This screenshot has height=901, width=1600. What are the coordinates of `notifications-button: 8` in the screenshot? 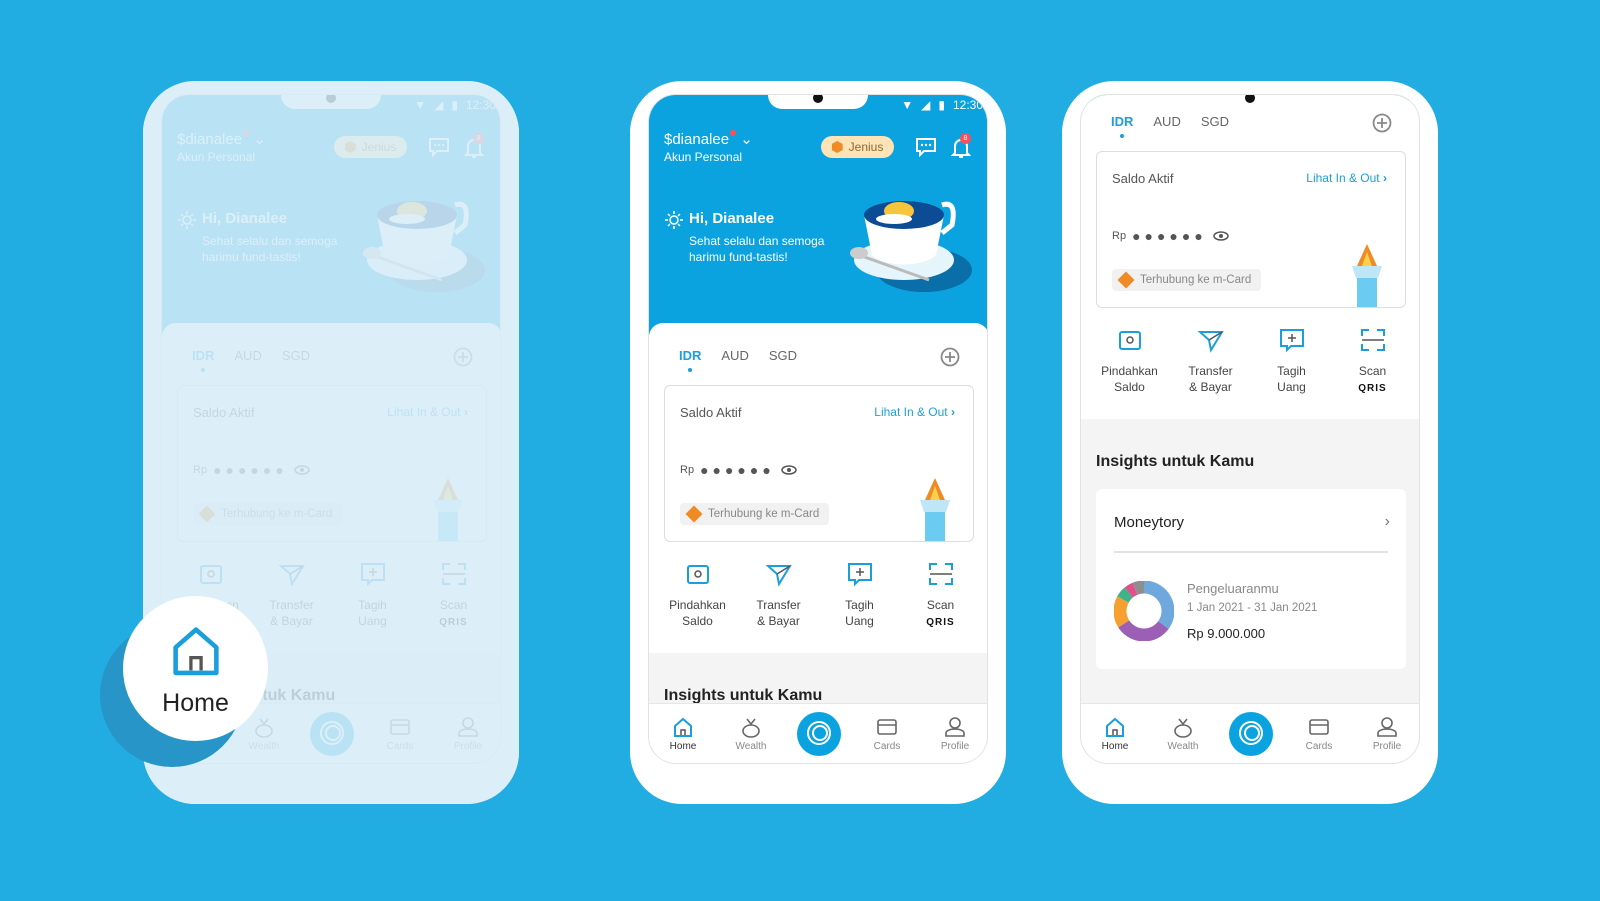 It's located at (961, 148).